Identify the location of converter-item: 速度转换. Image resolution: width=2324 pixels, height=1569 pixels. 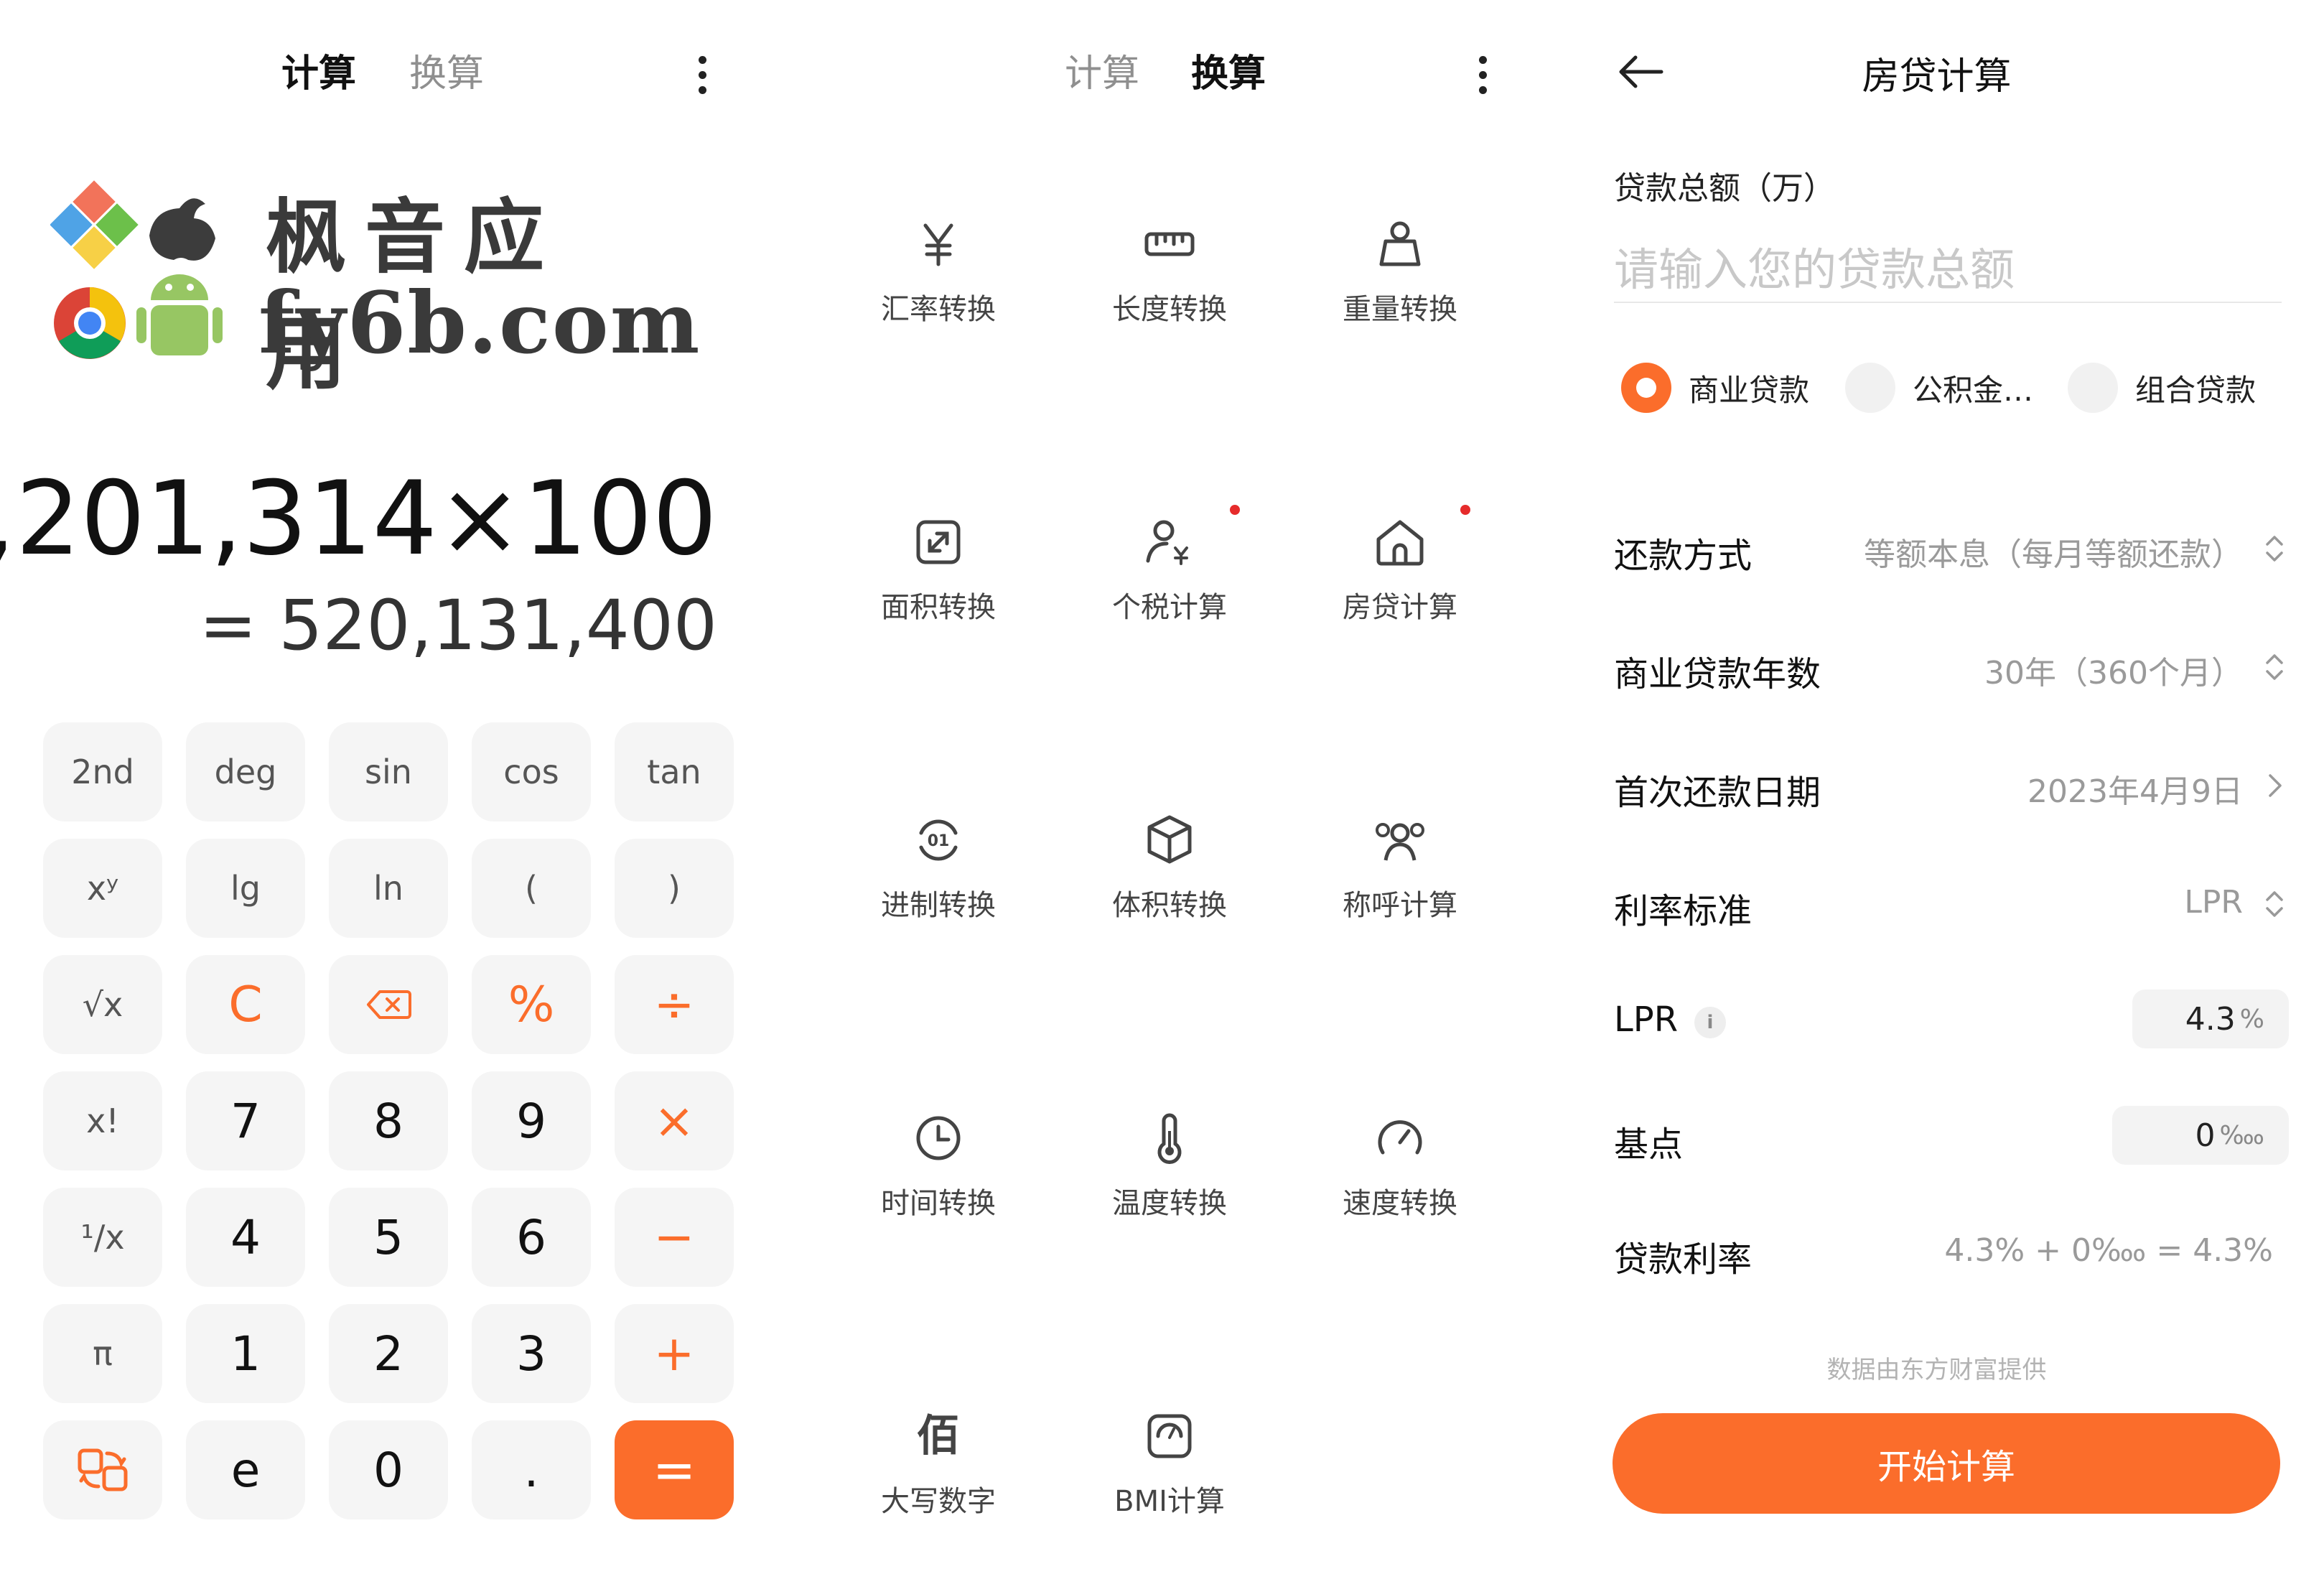
(1400, 1165).